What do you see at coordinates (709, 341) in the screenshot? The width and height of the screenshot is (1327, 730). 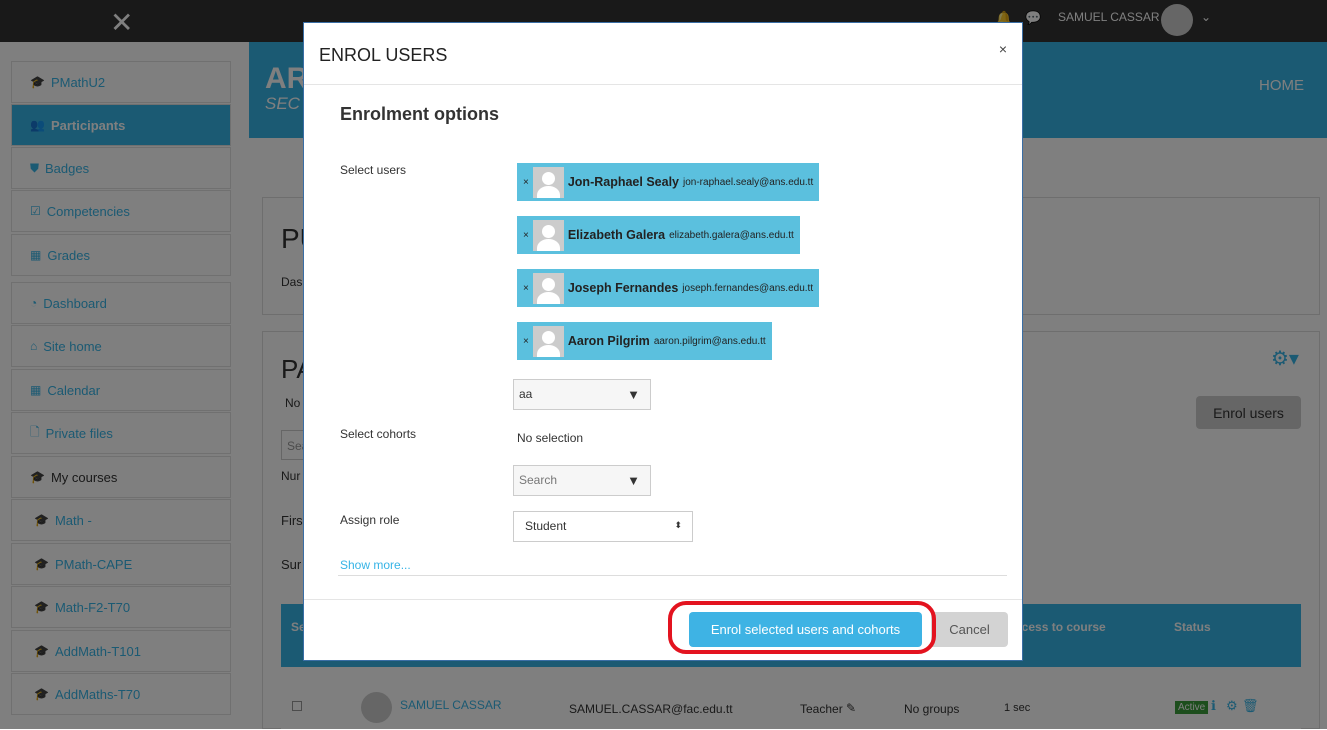 I see `user-email: aaron.pilgrim@ans.edu.tt` at bounding box center [709, 341].